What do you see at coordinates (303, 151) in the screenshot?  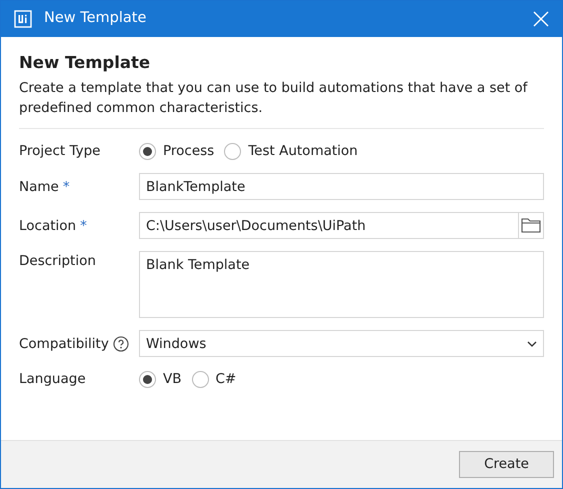 I see `radio-label: Test Automation` at bounding box center [303, 151].